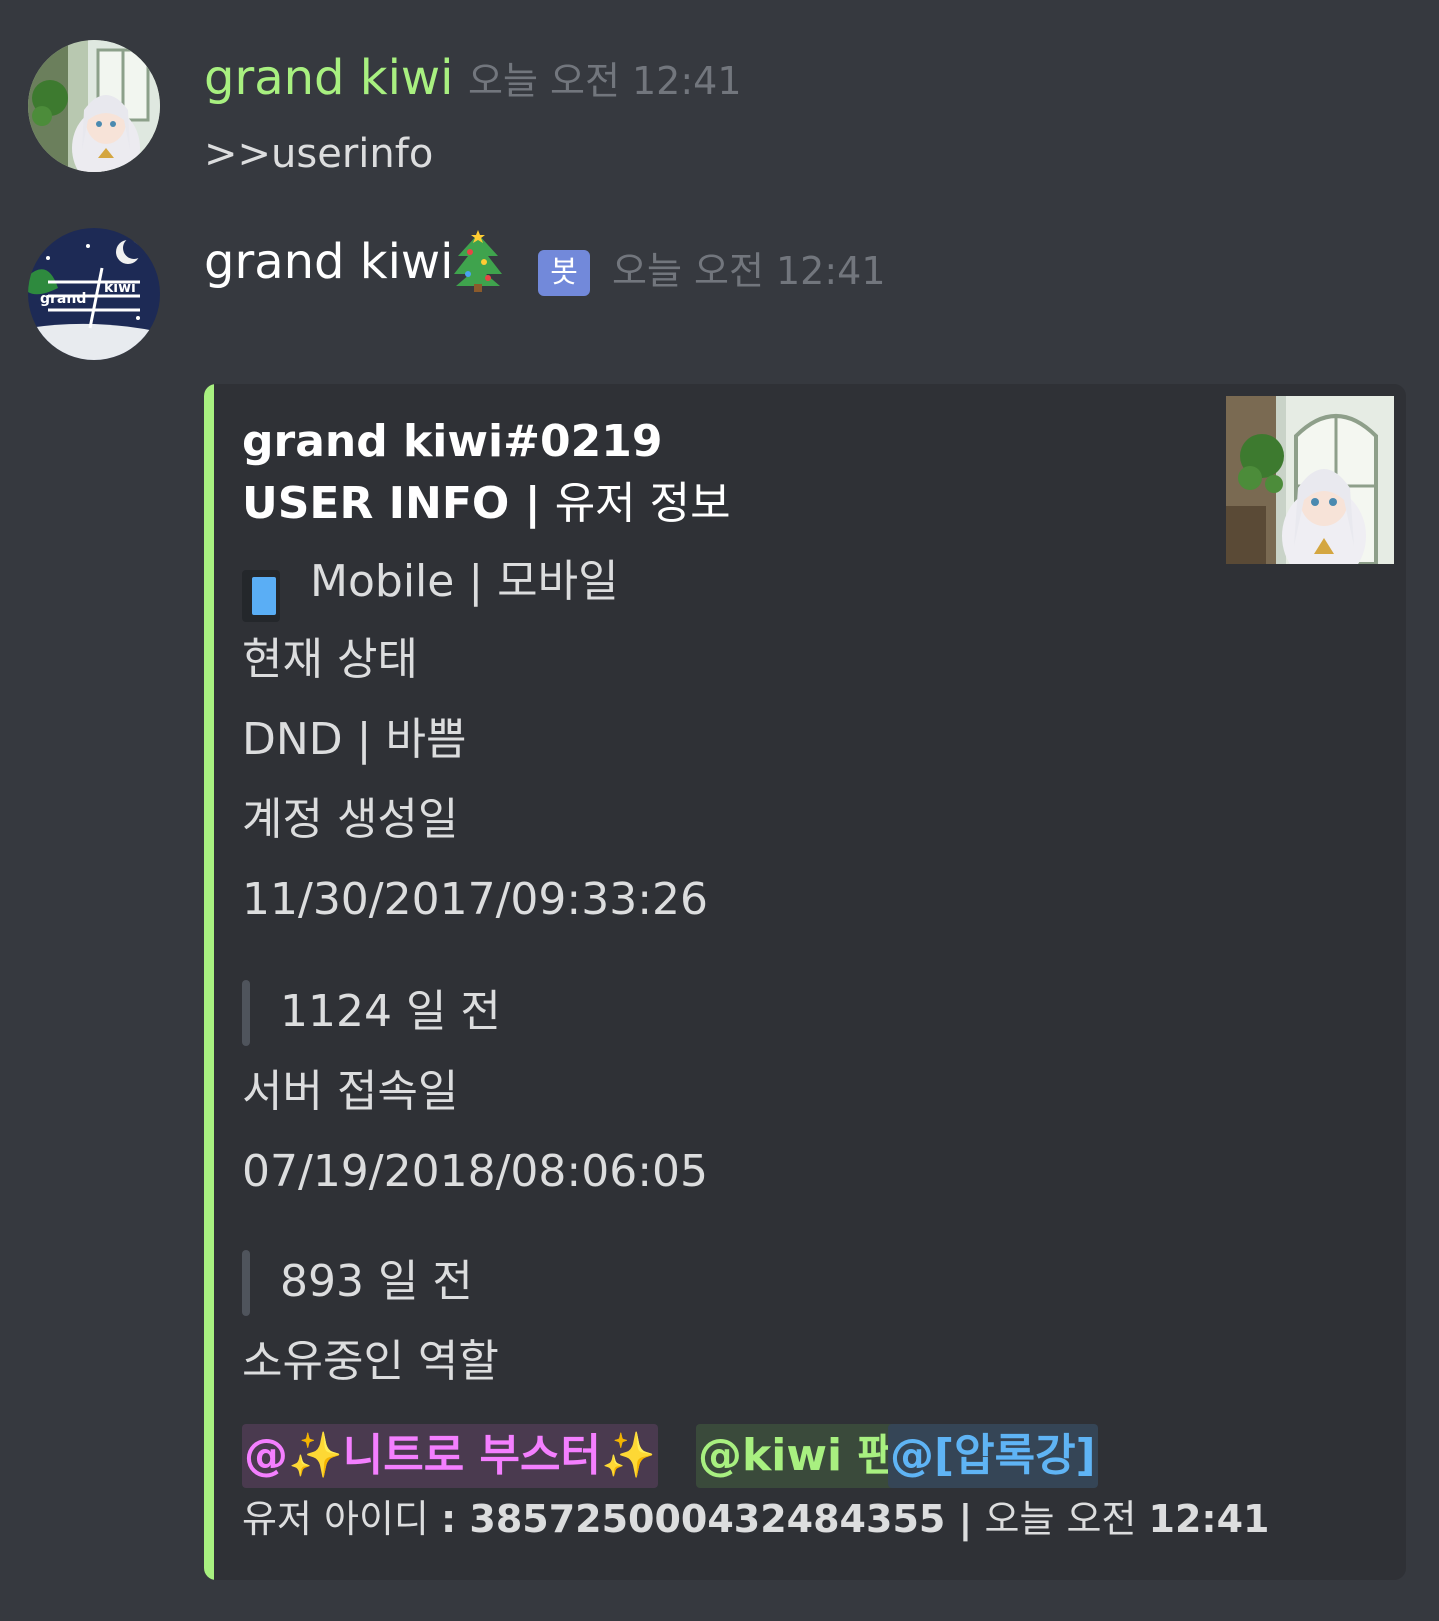 Image resolution: width=1439 pixels, height=1621 pixels. Describe the element at coordinates (261, 596) in the screenshot. I see `mobile-phone-icon` at that location.